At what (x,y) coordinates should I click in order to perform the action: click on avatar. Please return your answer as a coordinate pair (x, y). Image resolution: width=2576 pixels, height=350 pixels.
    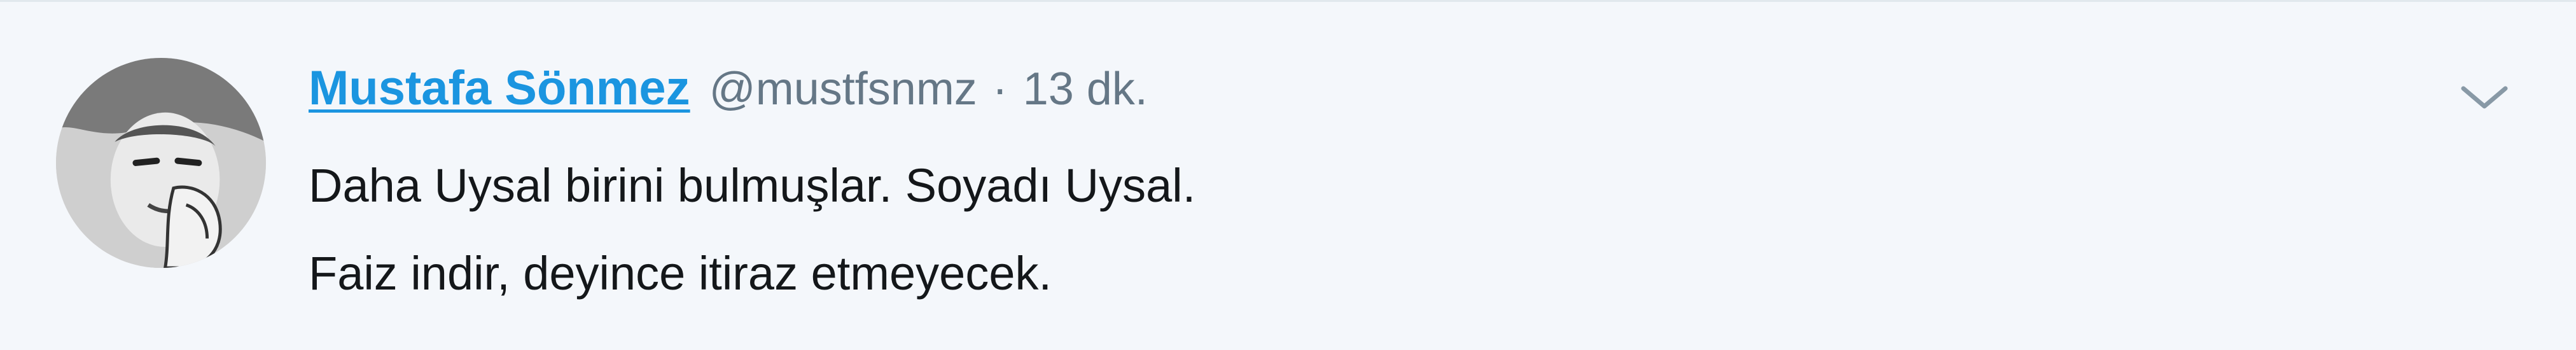
    Looking at the image, I should click on (161, 163).